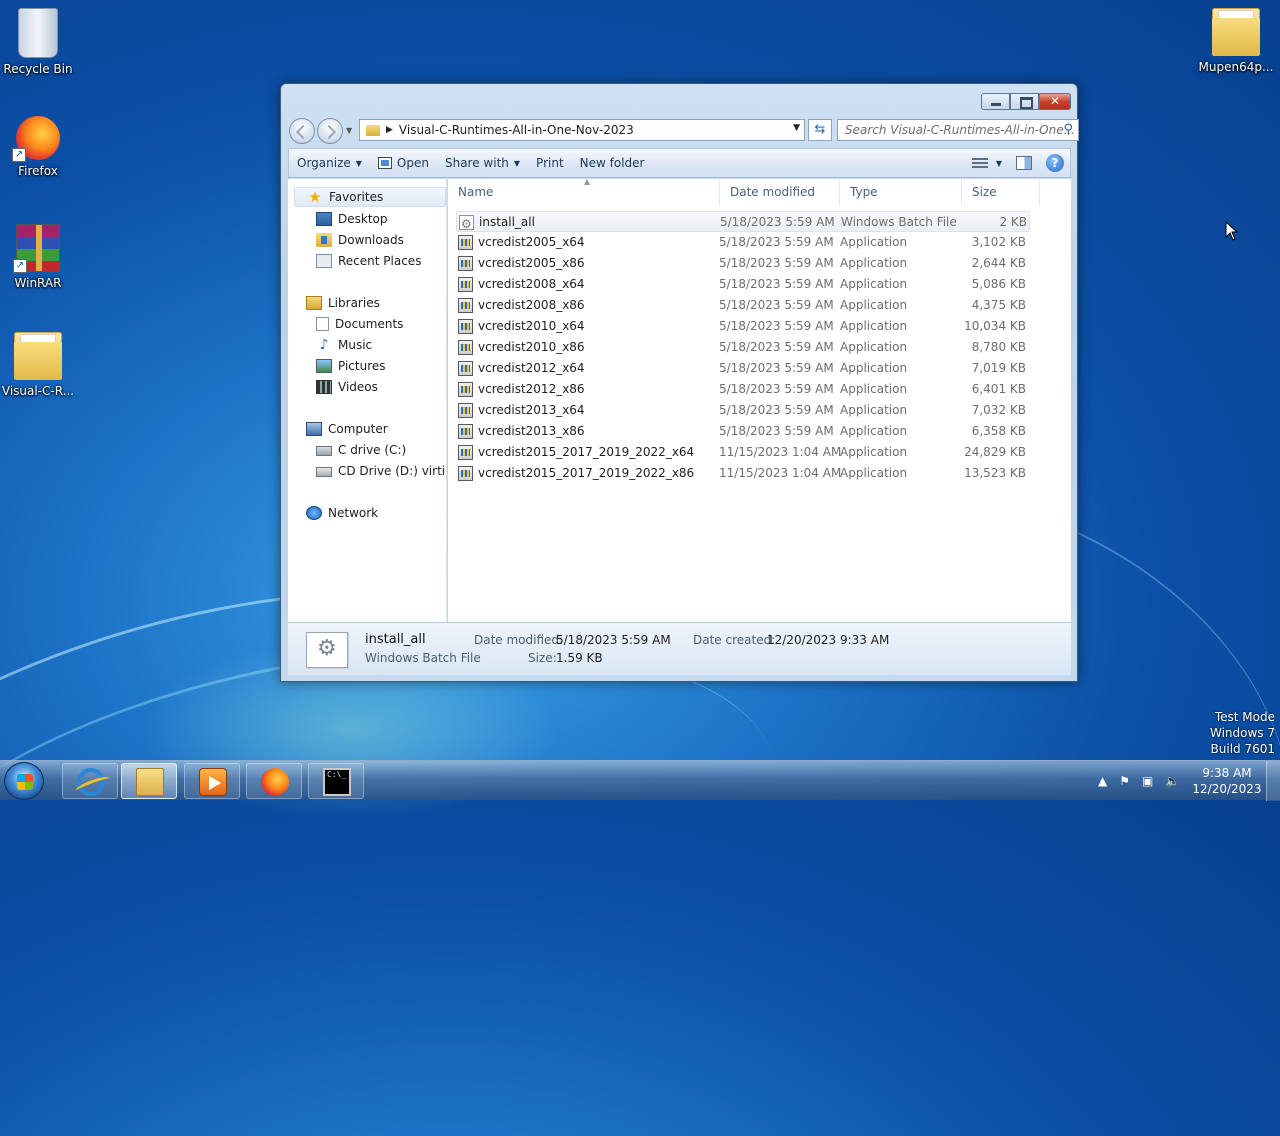  I want to click on show-hidden-icons-icon: ▲, so click(1102, 781).